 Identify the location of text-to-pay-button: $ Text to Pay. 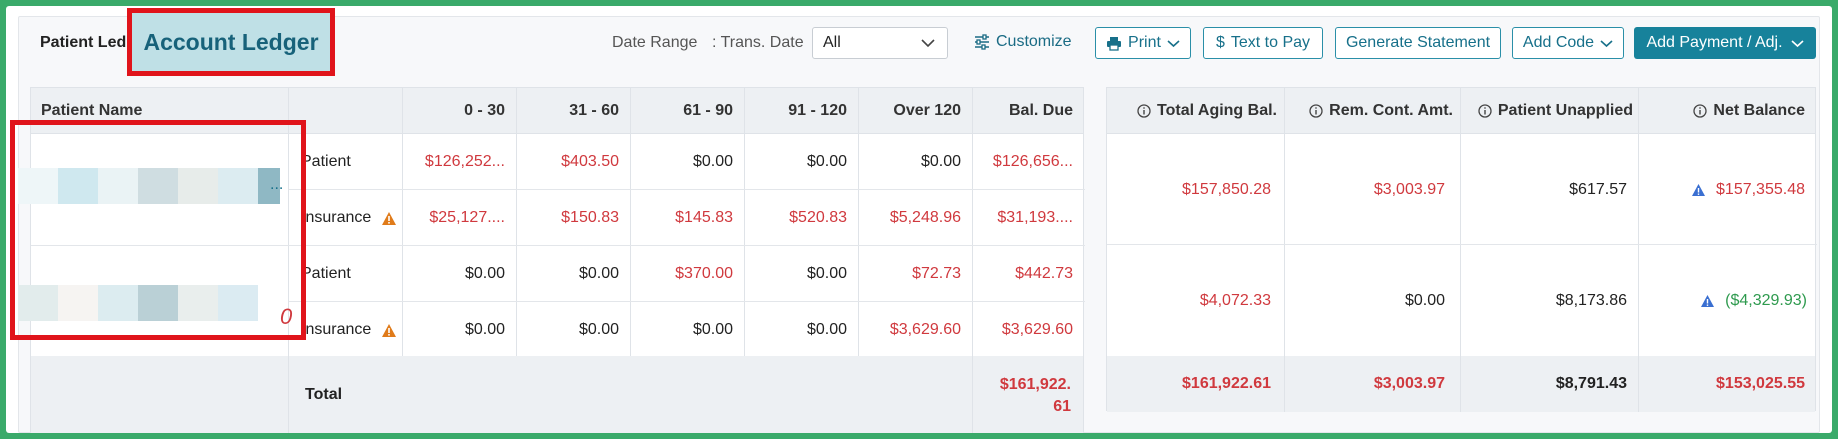
(1263, 43).